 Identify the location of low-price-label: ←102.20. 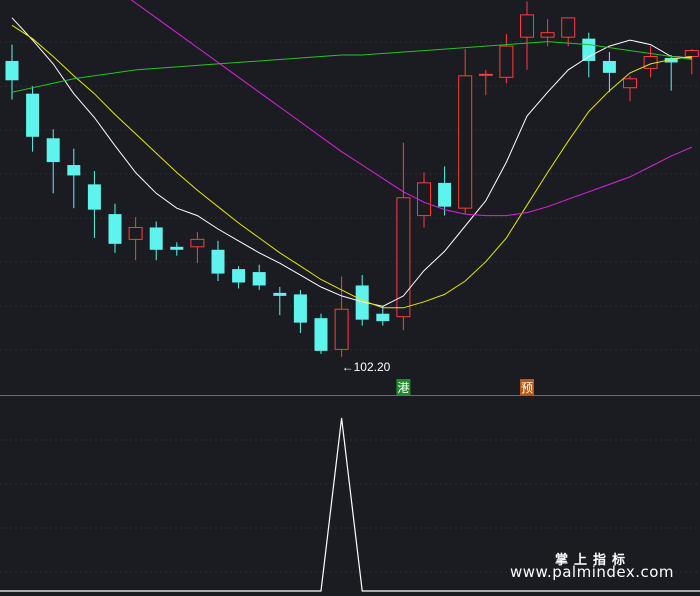
(366, 367).